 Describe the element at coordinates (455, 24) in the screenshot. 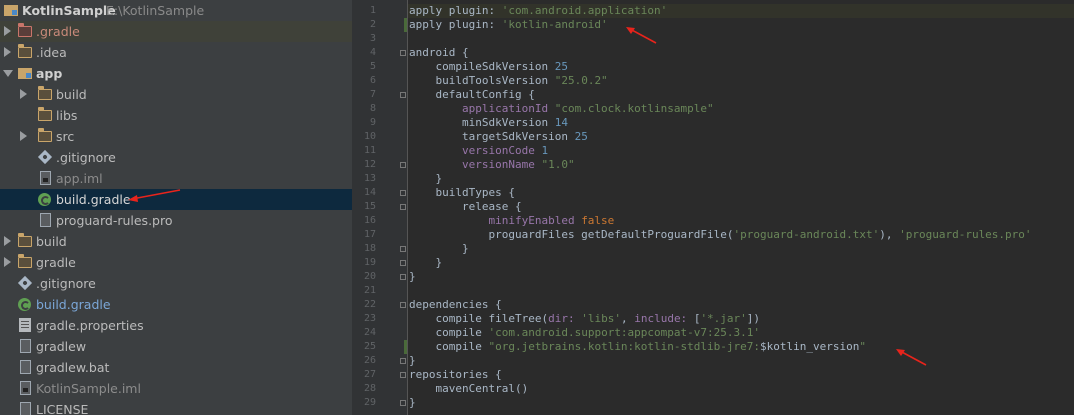

I see `code-token: apply plugin:` at that location.